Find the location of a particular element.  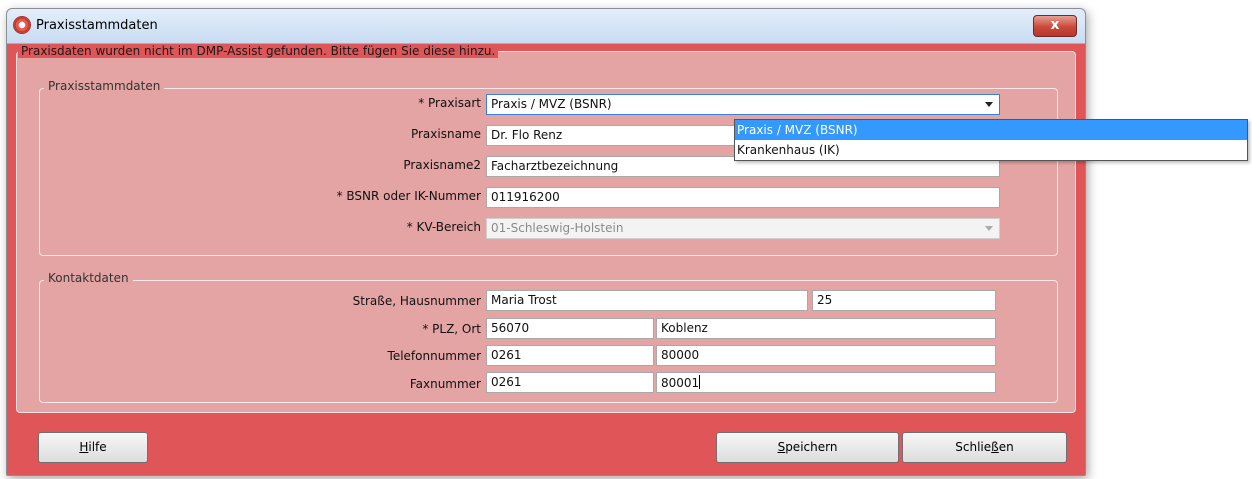

fax-label: Faxnummer is located at coordinates (445, 384).